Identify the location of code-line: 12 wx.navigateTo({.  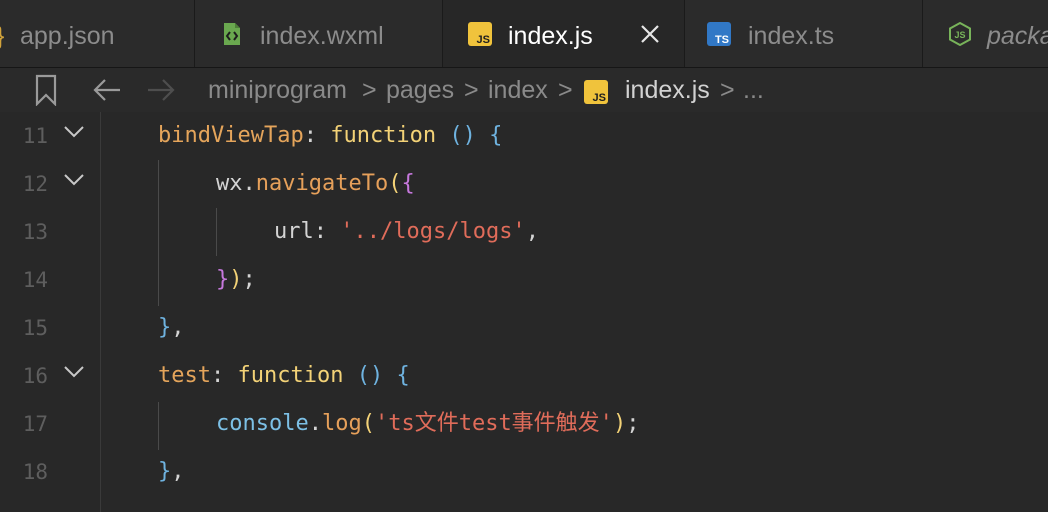
(524, 184).